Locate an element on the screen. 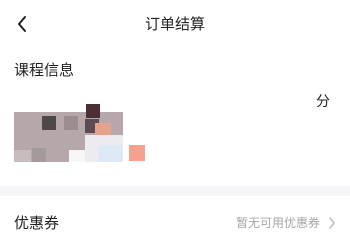  coupon-status: 暂无可用优惠券 is located at coordinates (277, 223).